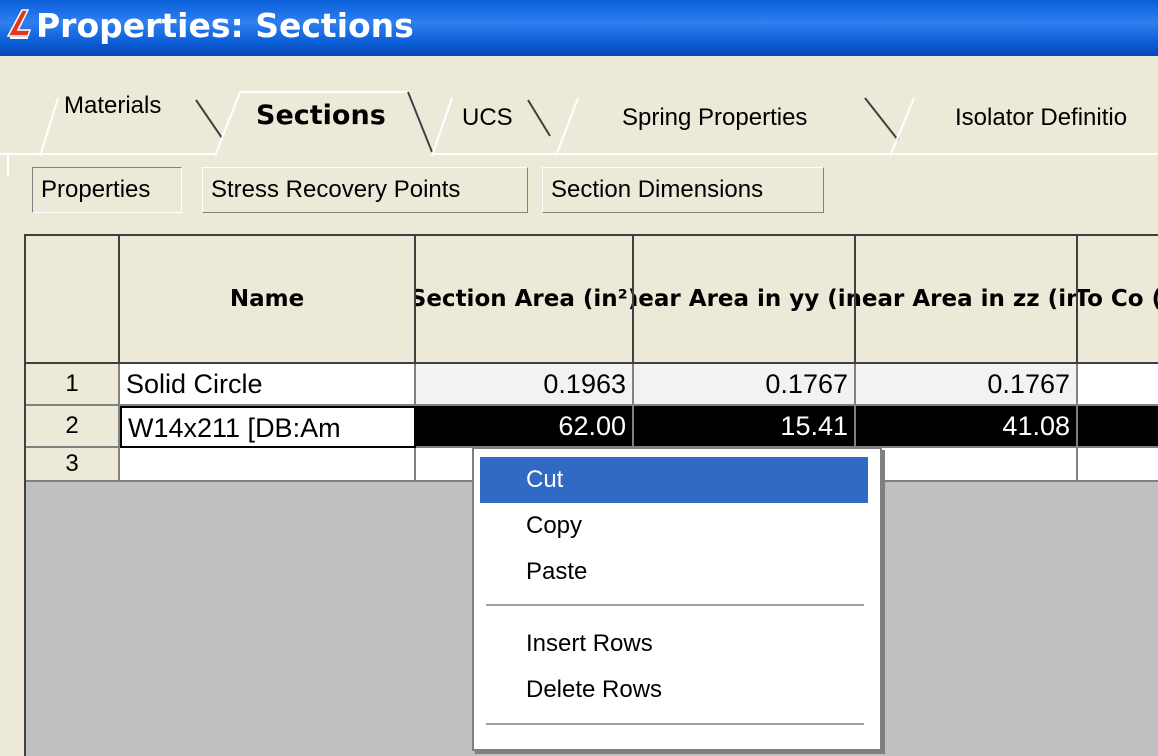 This screenshot has width=1158, height=756. Describe the element at coordinates (225, 25) in the screenshot. I see `window-title: Properties: Sections` at that location.